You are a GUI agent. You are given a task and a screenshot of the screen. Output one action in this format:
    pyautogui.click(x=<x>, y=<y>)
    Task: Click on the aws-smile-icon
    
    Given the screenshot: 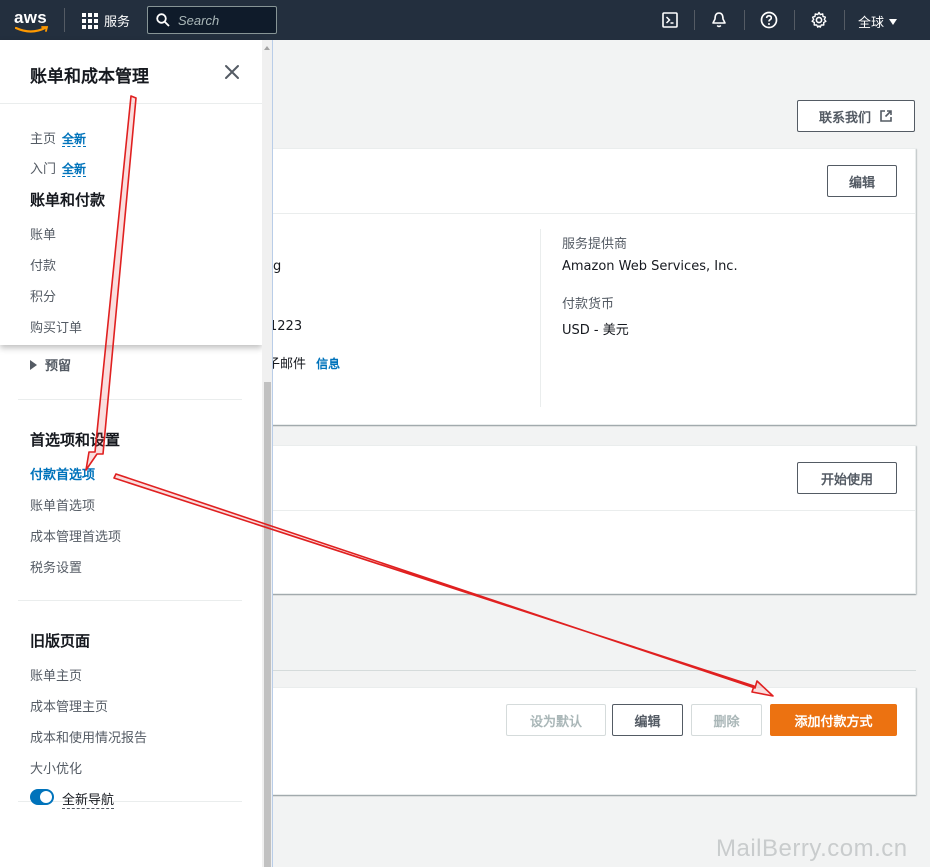 What is the action you would take?
    pyautogui.click(x=32, y=29)
    